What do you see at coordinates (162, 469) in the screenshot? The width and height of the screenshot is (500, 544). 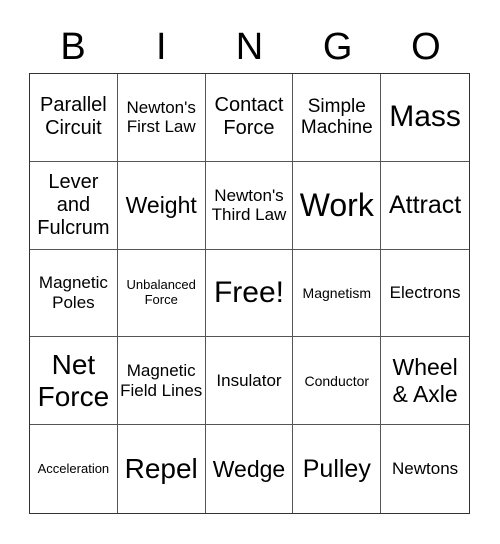 I see `bingo-cell: Repel` at bounding box center [162, 469].